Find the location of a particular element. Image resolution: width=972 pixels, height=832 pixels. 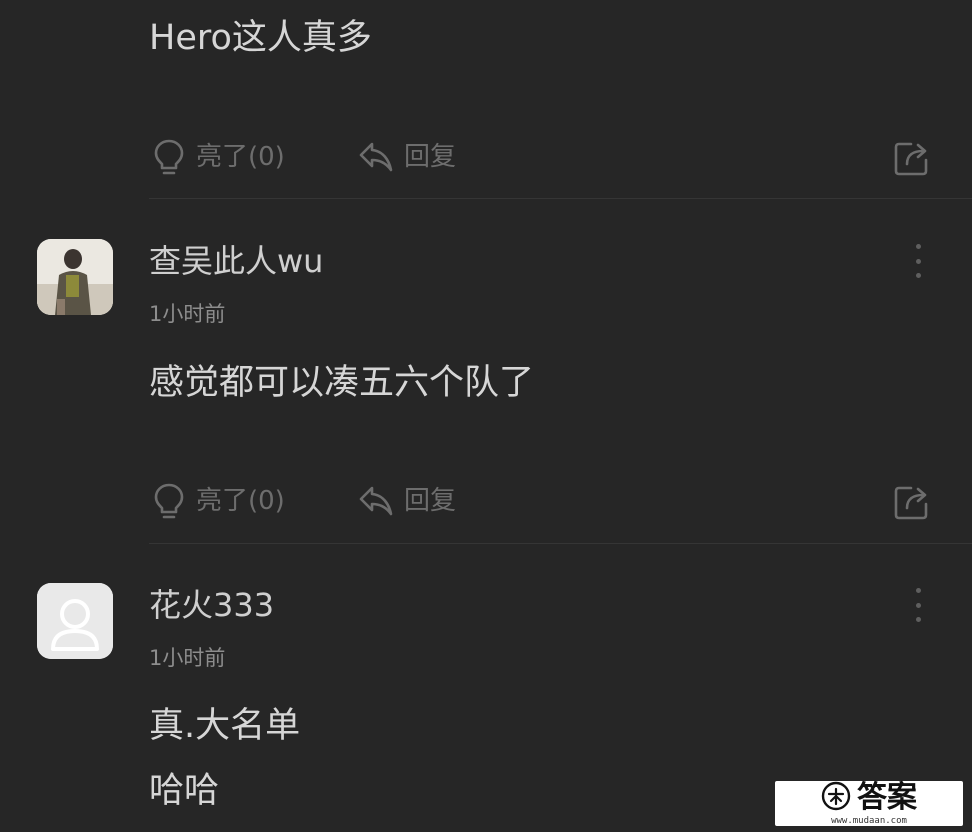

username: 查吴此人wu is located at coordinates (236, 261).